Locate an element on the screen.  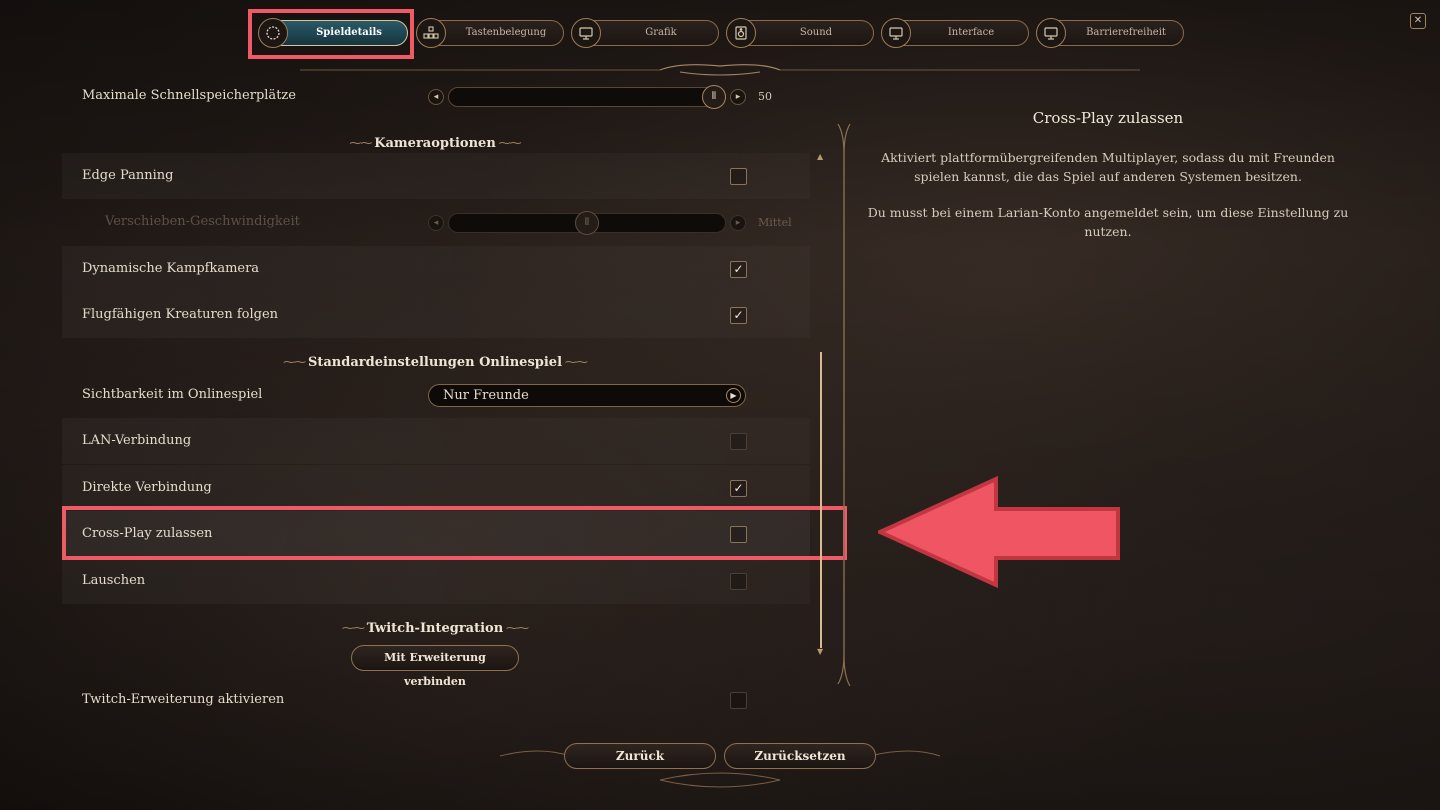
dynamic-camera-checkbox: ✓ is located at coordinates (738, 269).